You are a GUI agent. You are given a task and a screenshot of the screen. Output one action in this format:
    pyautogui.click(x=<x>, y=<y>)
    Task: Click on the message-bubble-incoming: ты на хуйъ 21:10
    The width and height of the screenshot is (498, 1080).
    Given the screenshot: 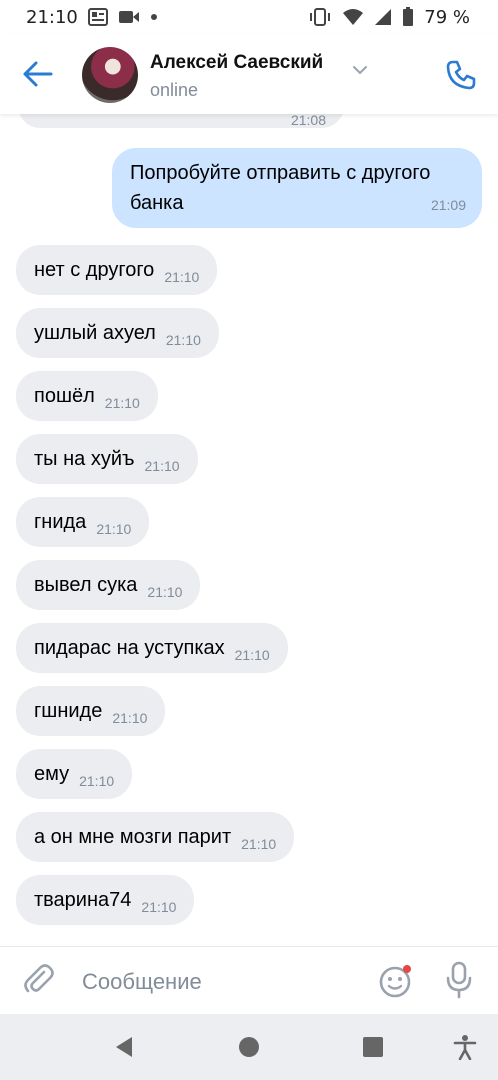 What is the action you would take?
    pyautogui.click(x=107, y=459)
    